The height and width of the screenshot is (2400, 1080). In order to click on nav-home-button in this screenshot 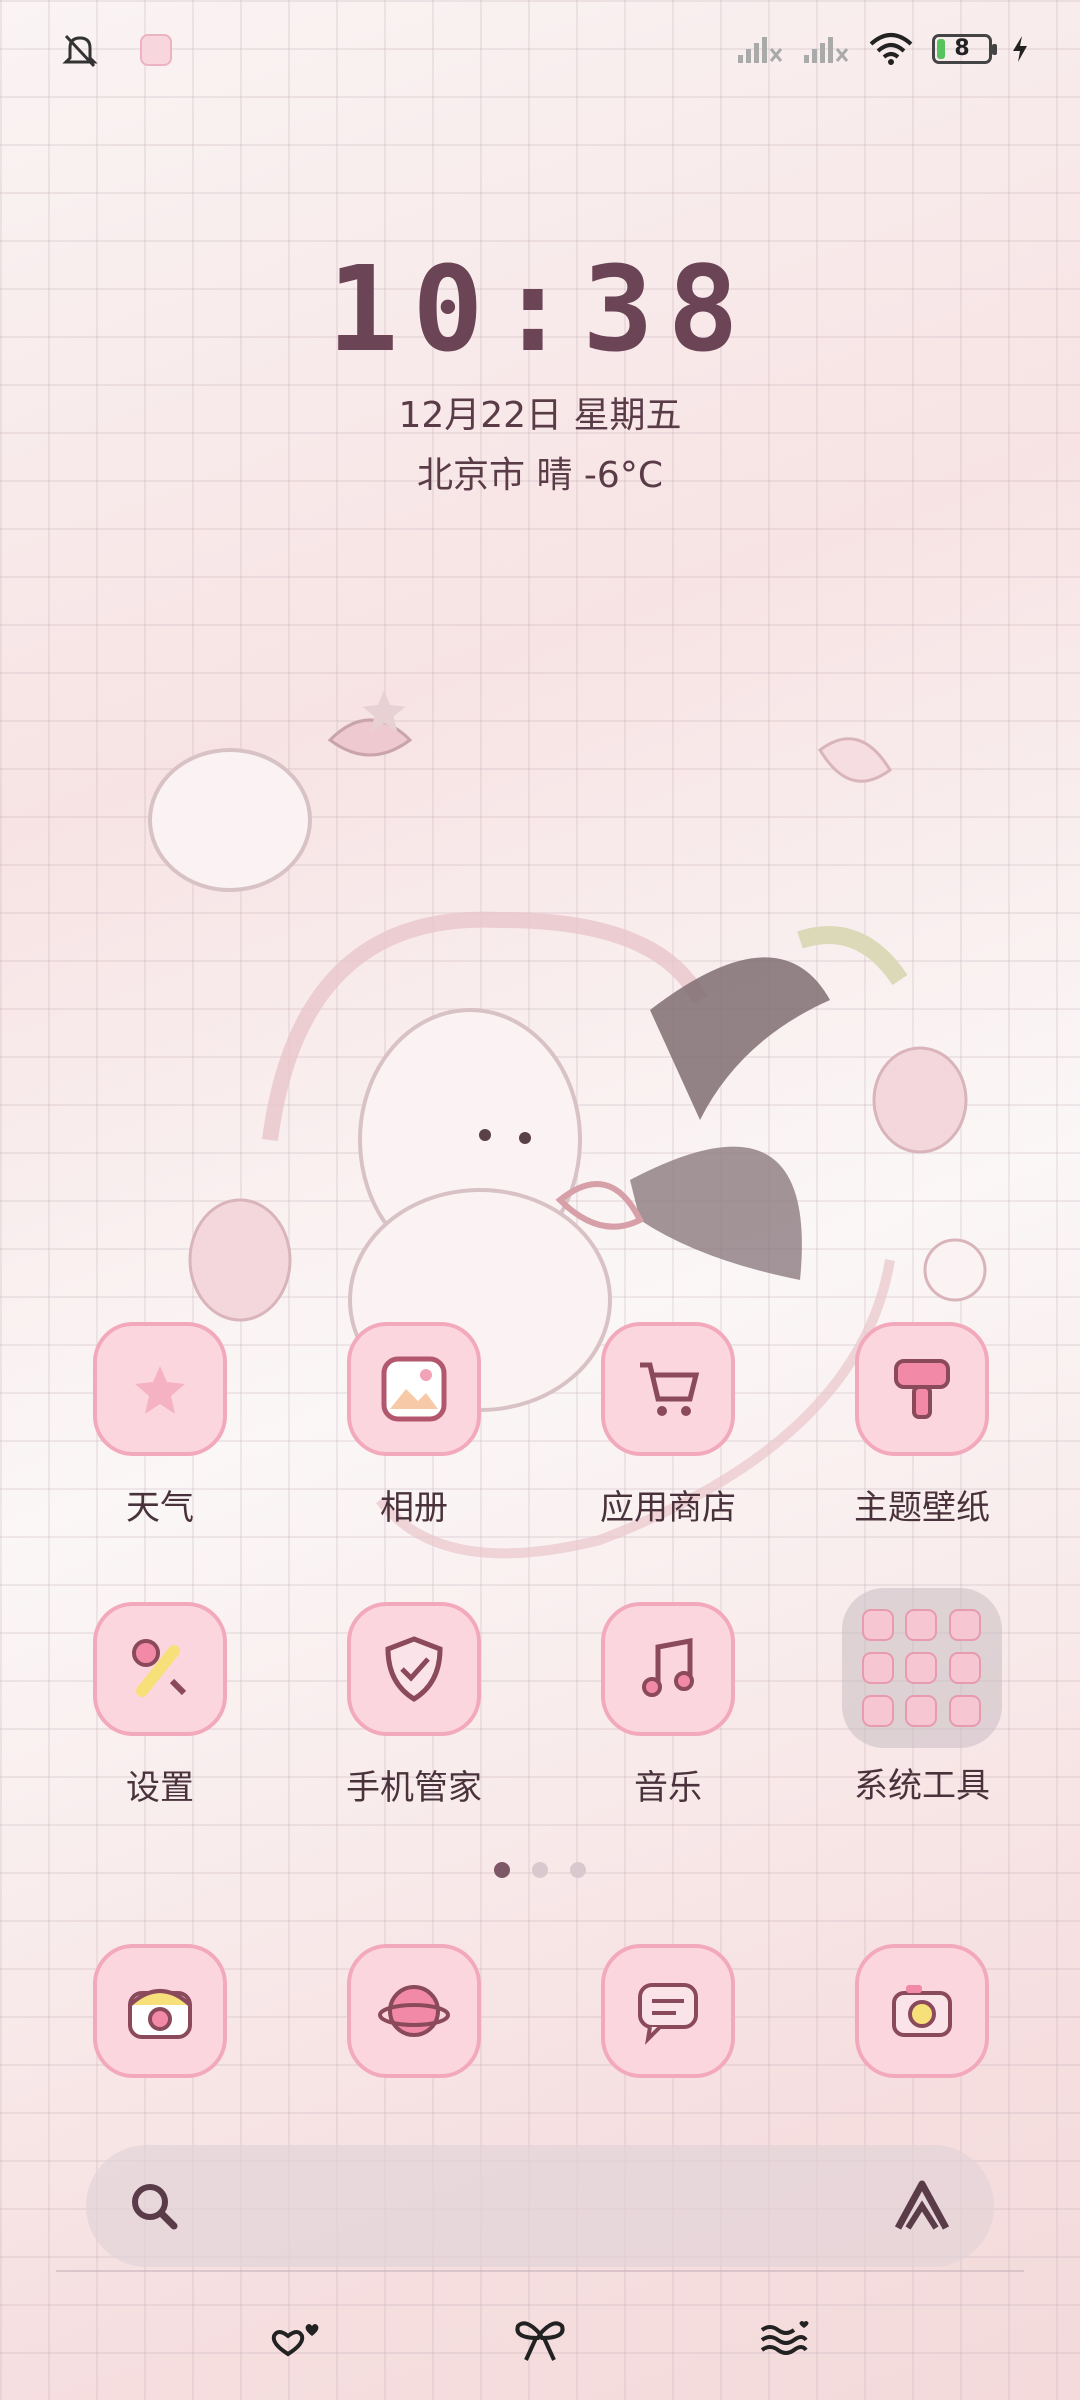, I will do `click(540, 2340)`.